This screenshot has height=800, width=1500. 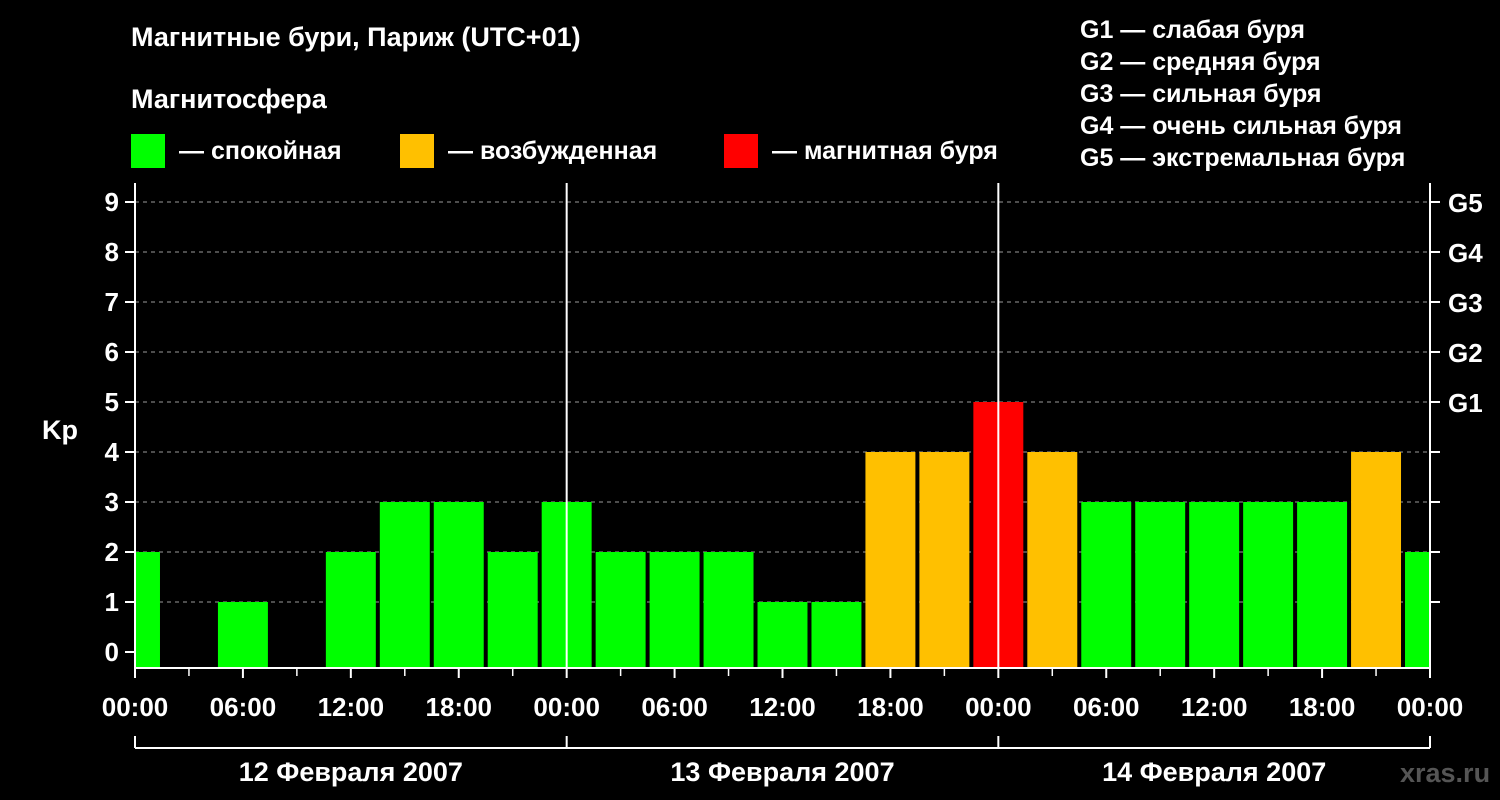 I want to click on y-tick-label: 5, so click(x=112, y=402).